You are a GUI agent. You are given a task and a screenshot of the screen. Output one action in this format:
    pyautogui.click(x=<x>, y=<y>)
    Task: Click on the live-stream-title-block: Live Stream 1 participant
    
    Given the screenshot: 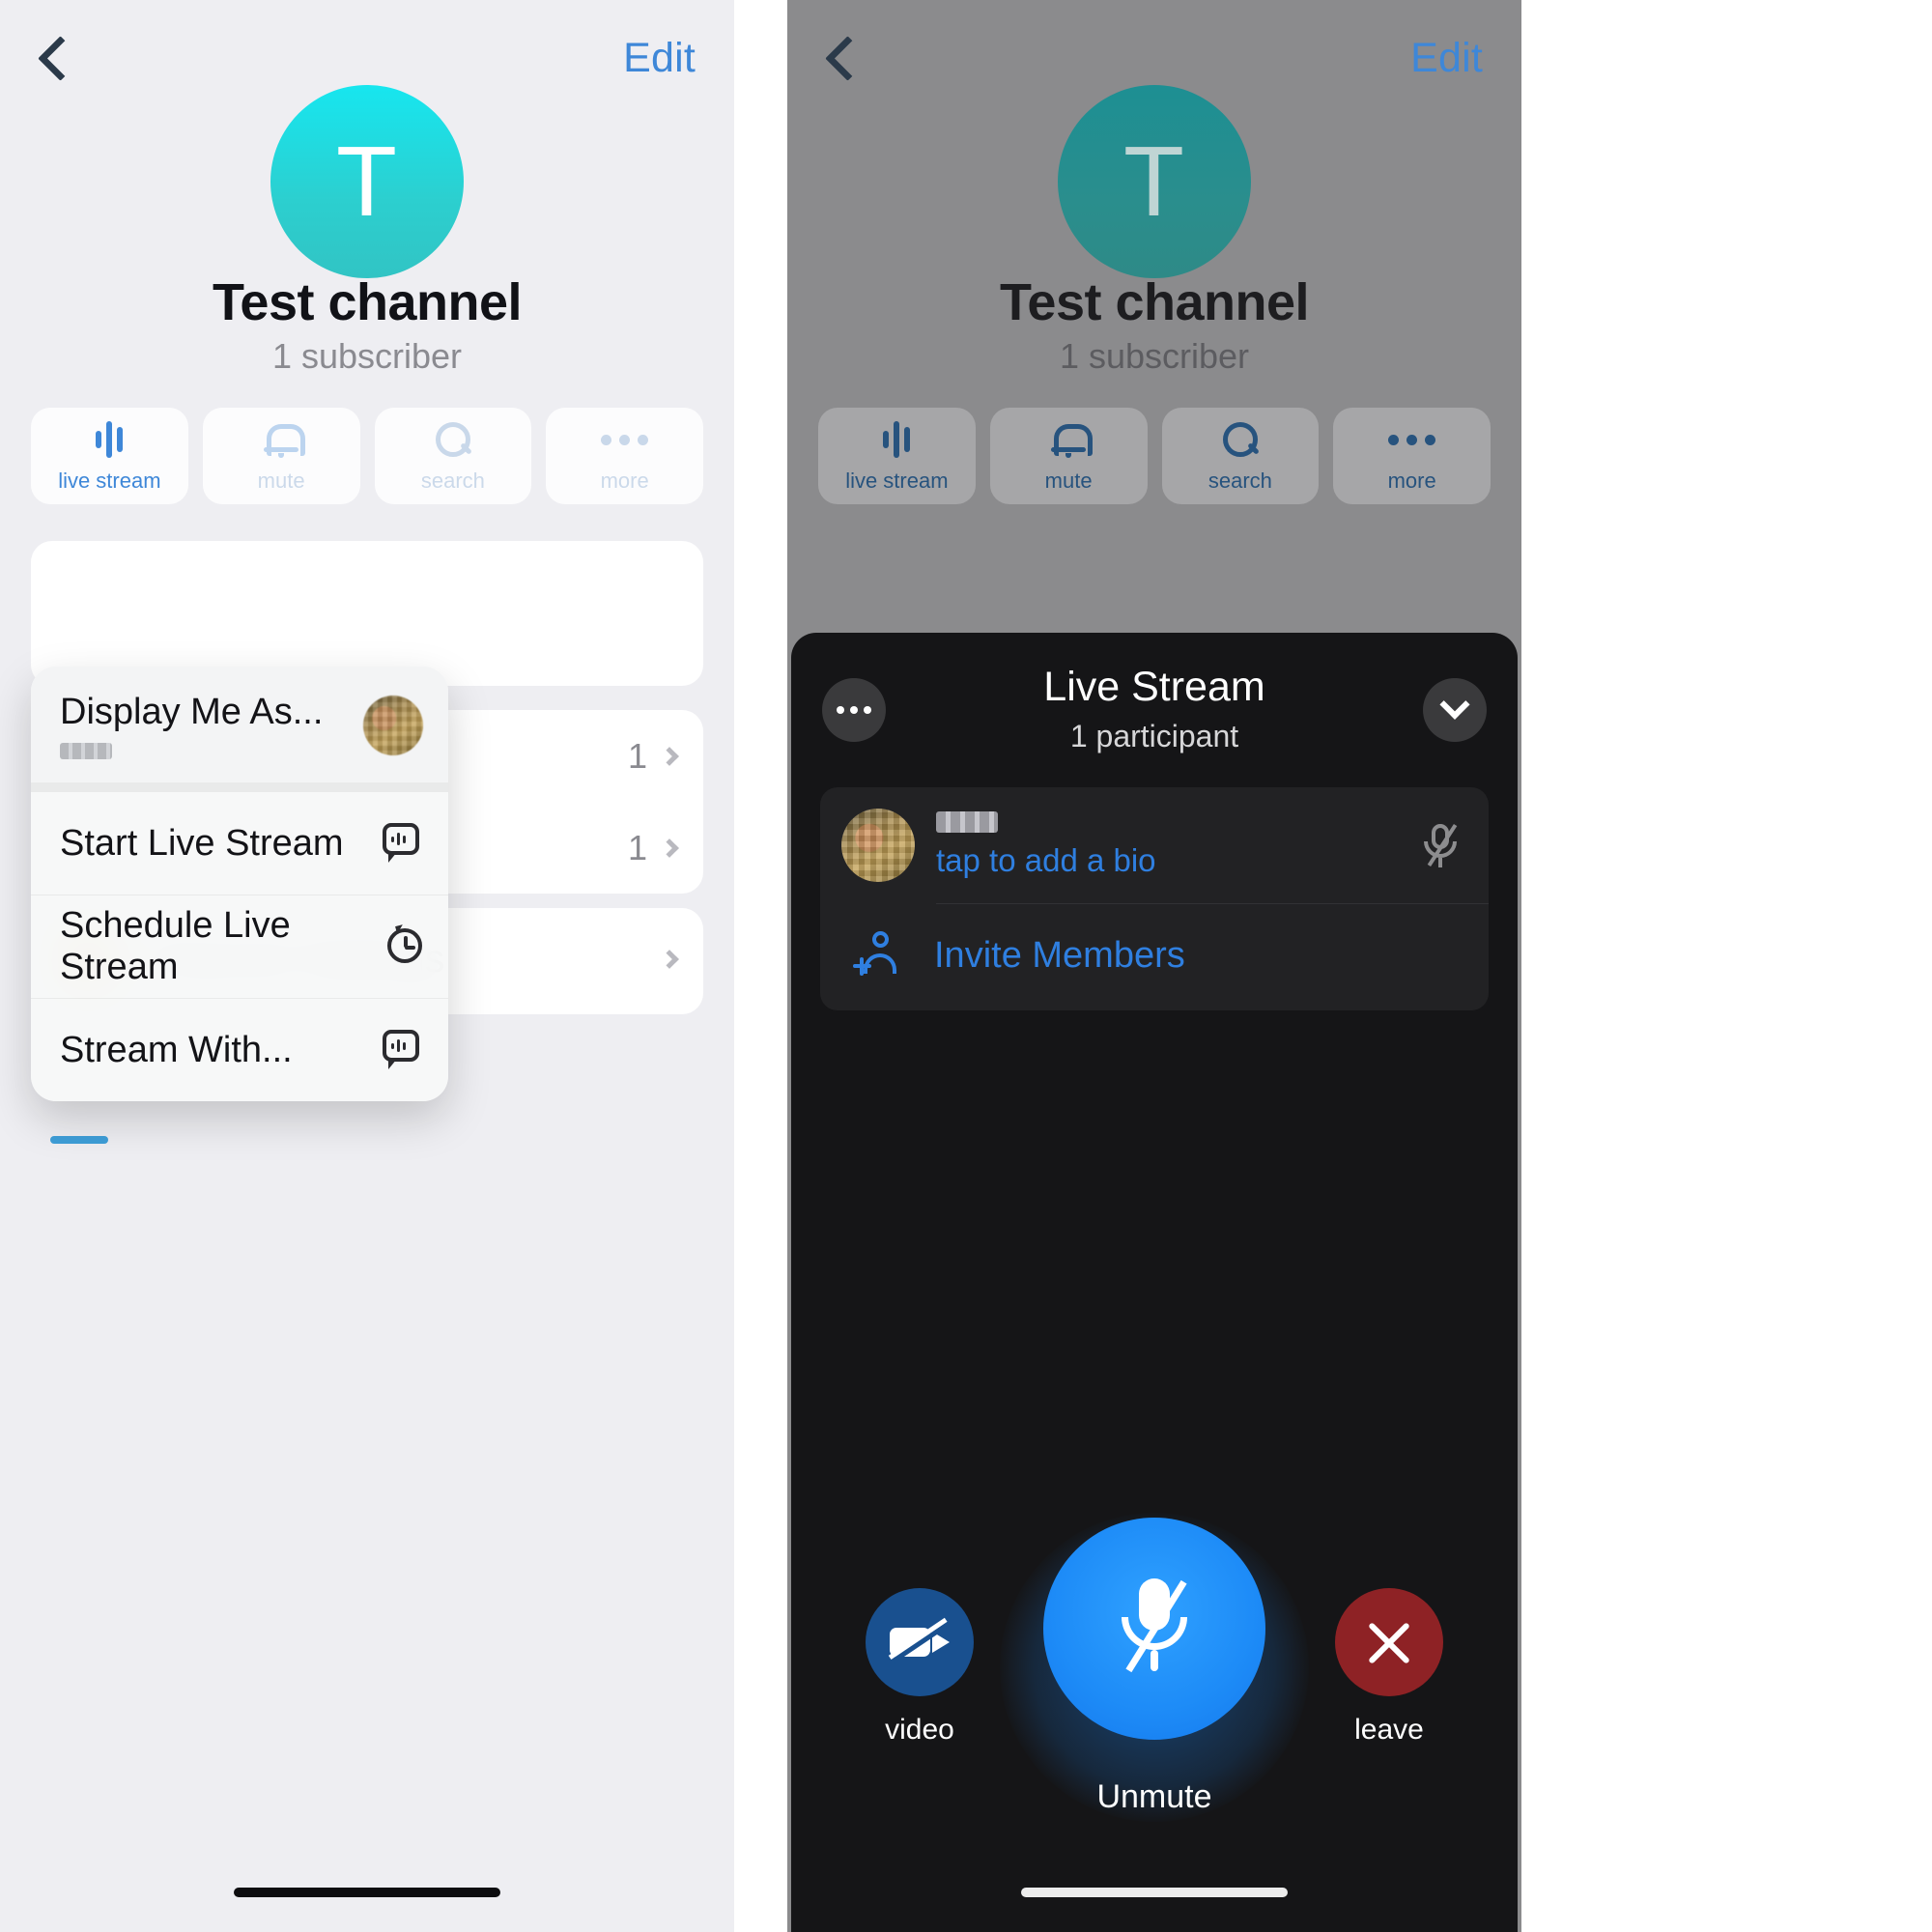 What is the action you would take?
    pyautogui.click(x=1154, y=709)
    